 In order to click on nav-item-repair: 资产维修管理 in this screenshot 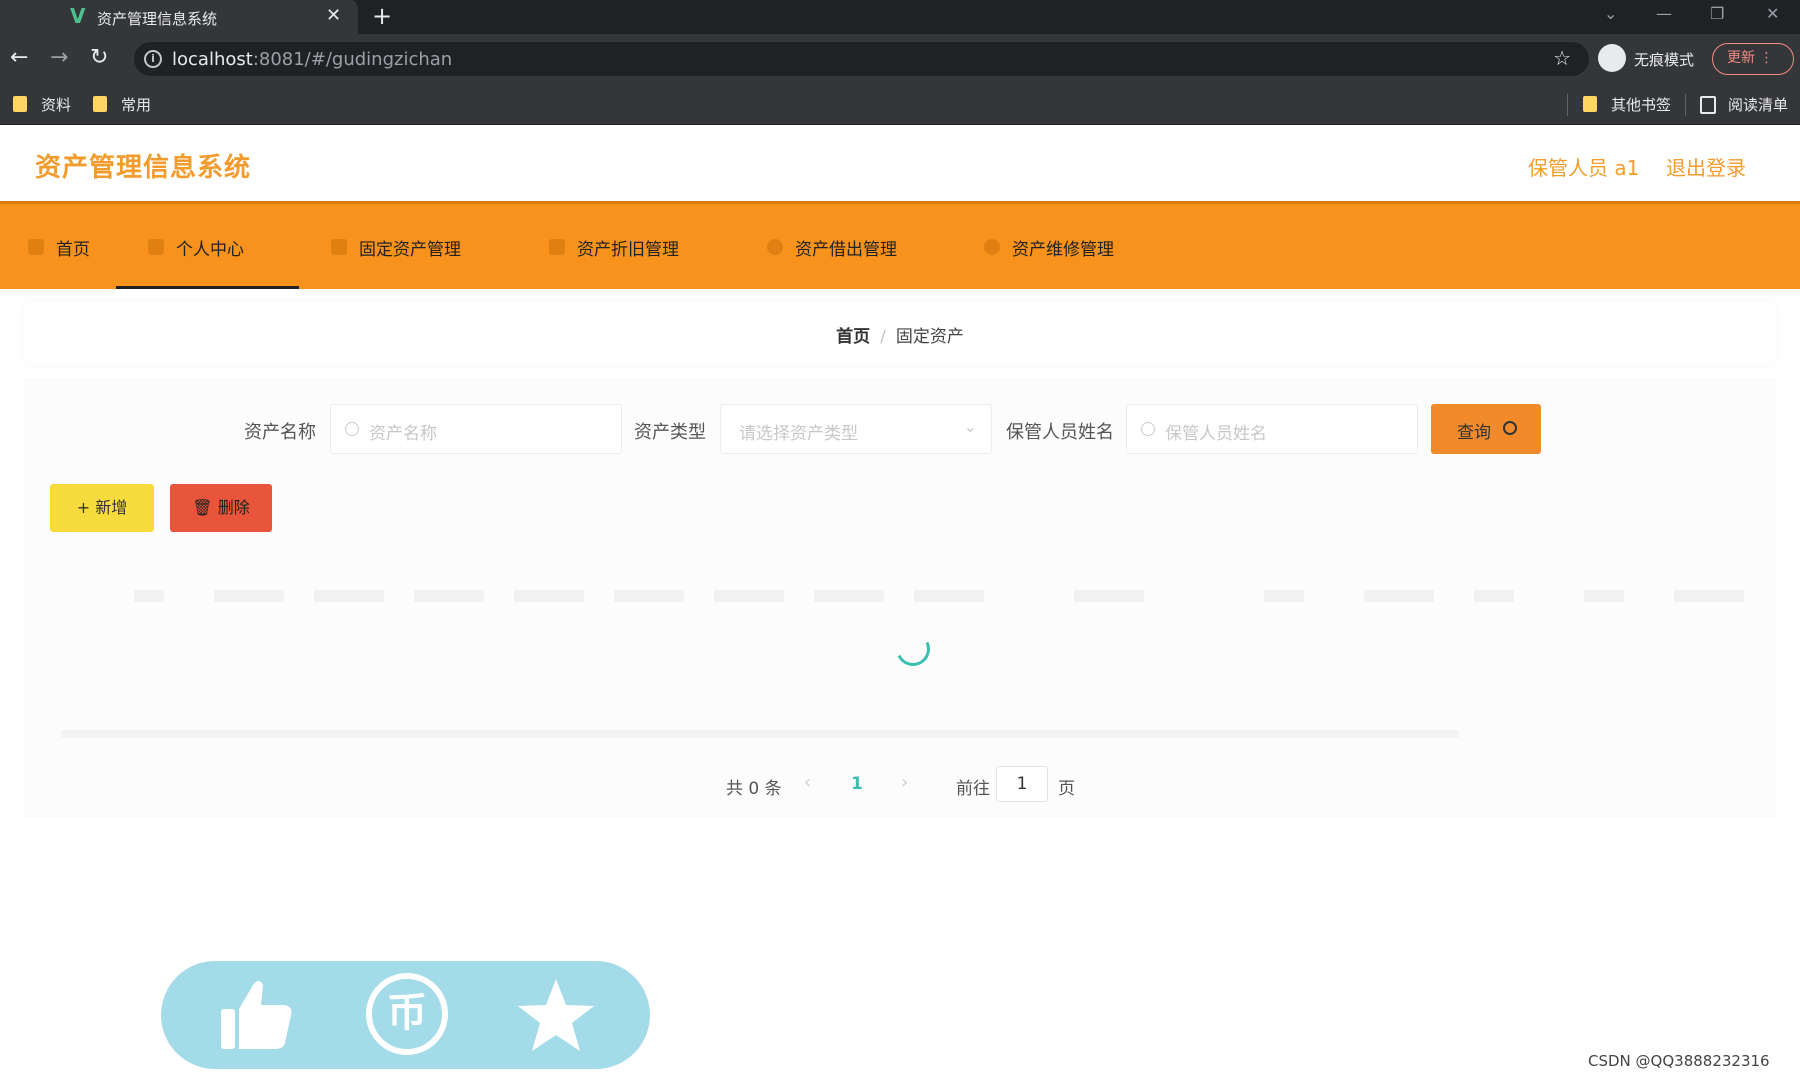, I will do `click(1059, 246)`.